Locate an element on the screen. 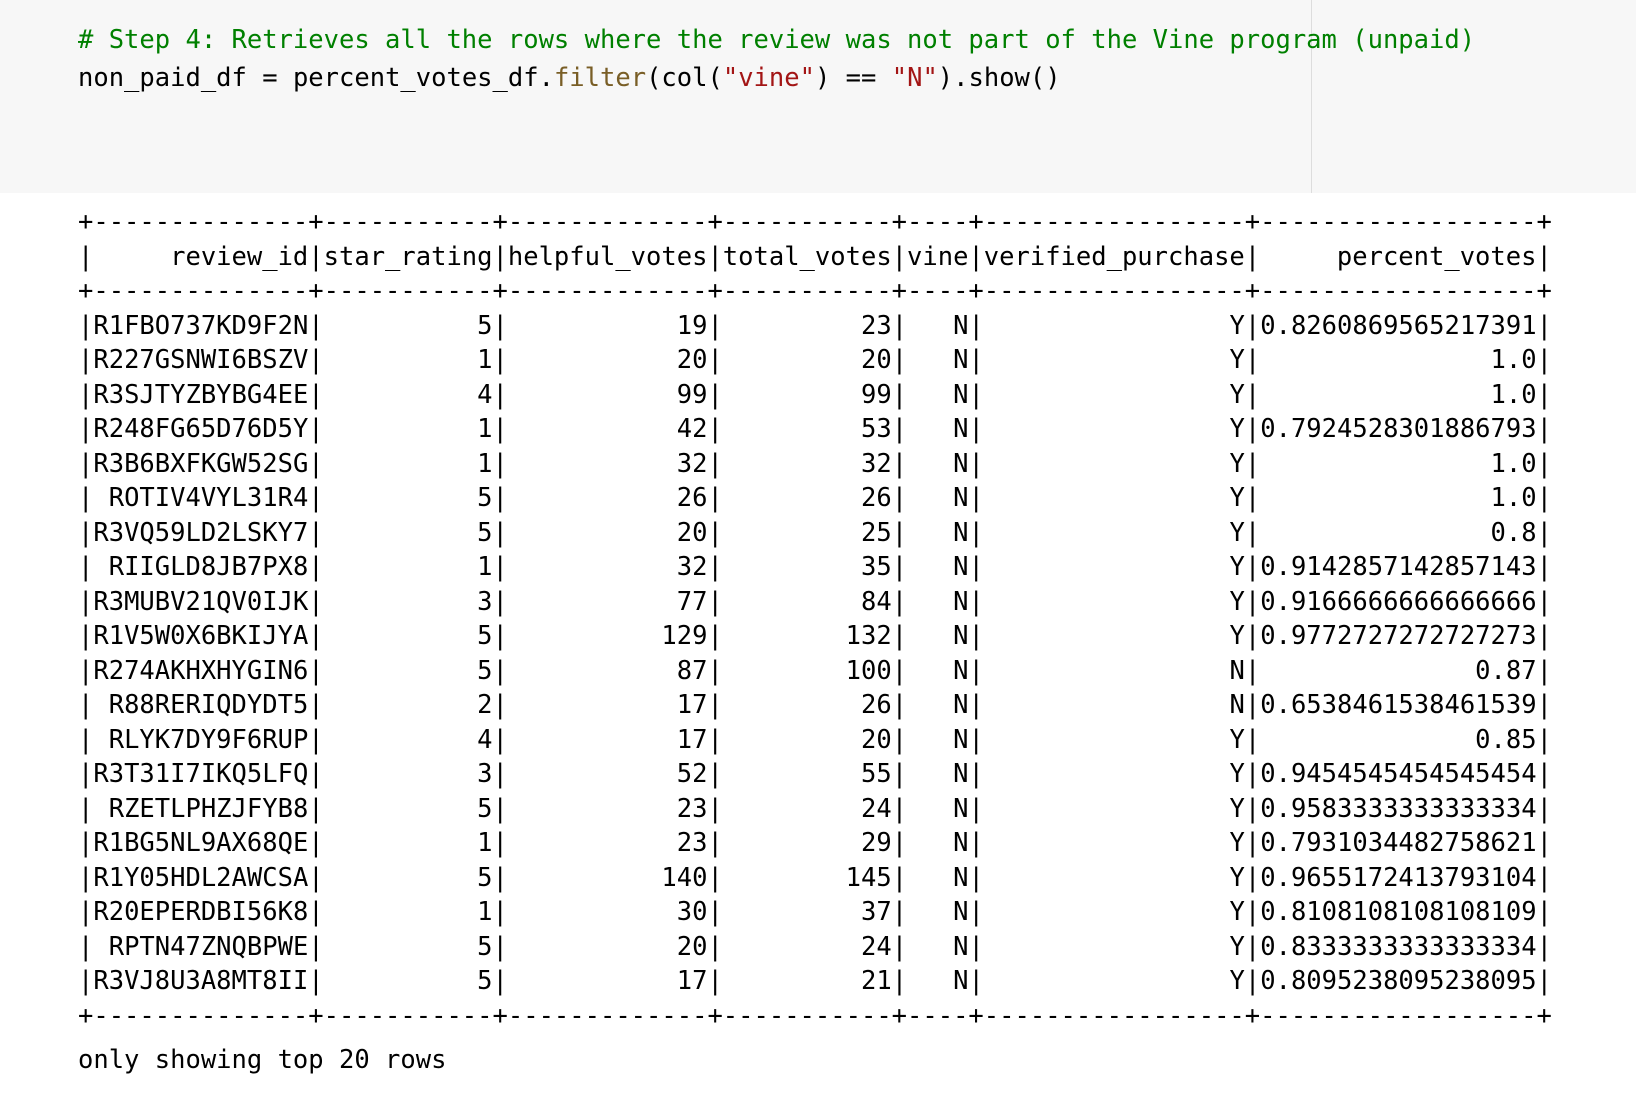 This screenshot has width=1636, height=1106. table-cell-helpful-votes: 30 is located at coordinates (607, 912).